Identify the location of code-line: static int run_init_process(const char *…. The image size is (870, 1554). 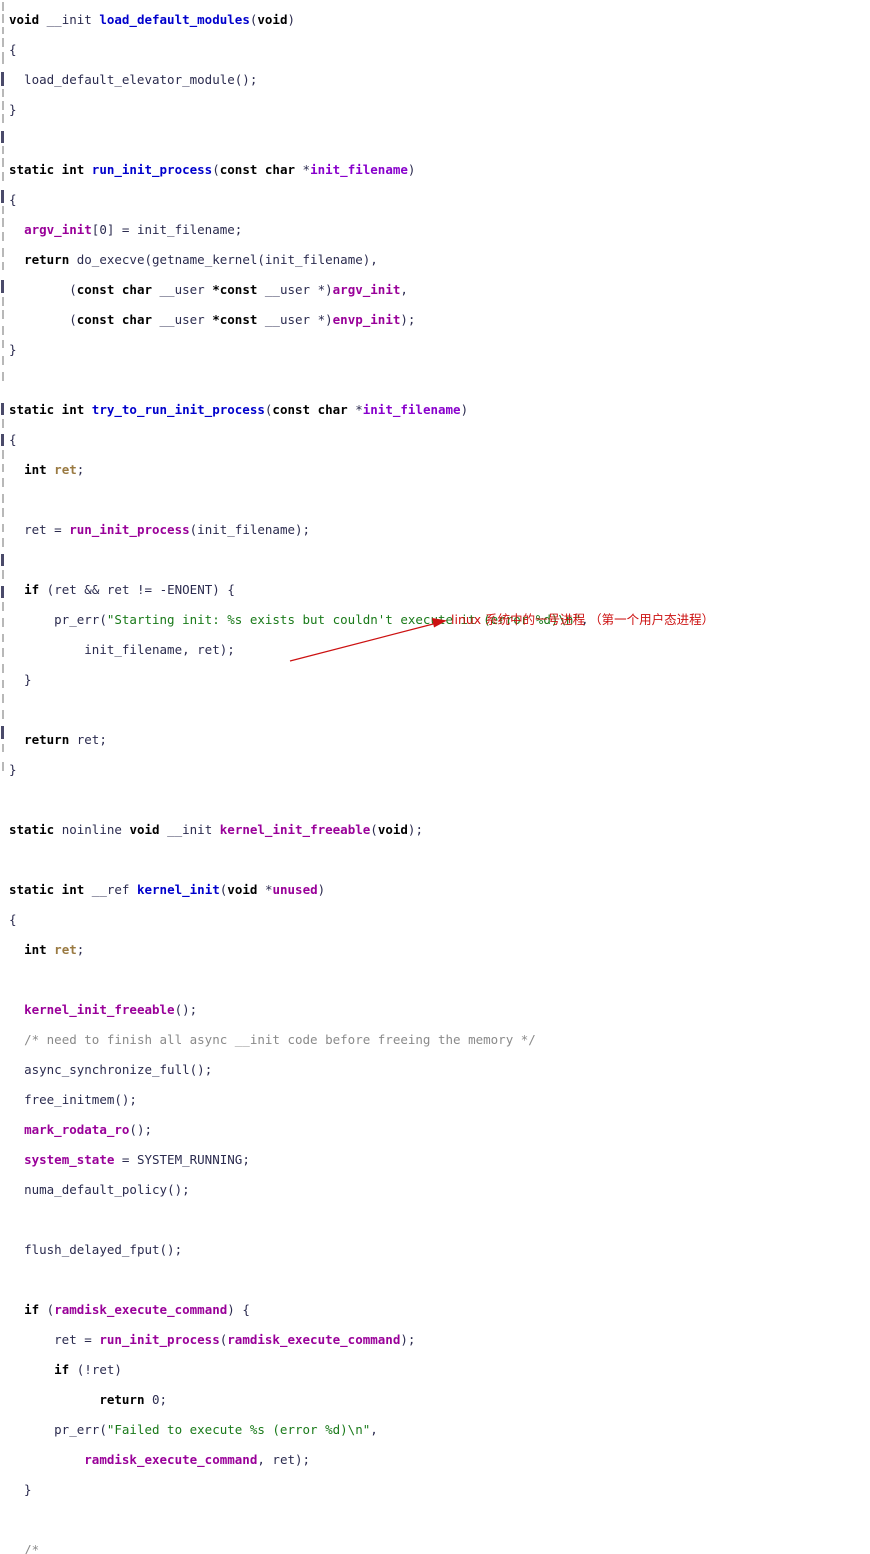
(439, 169).